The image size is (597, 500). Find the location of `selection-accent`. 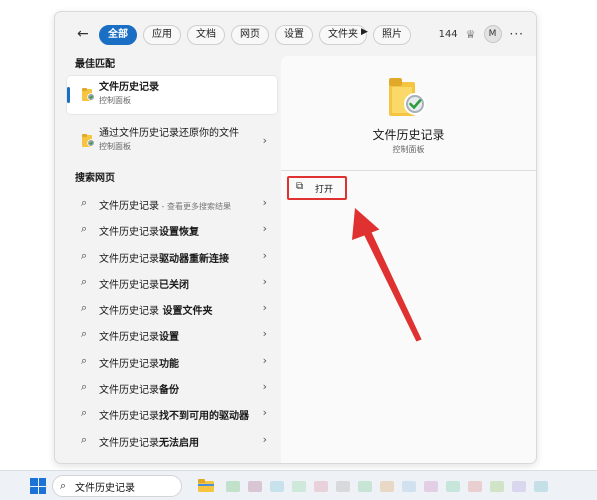

selection-accent is located at coordinates (68, 95).